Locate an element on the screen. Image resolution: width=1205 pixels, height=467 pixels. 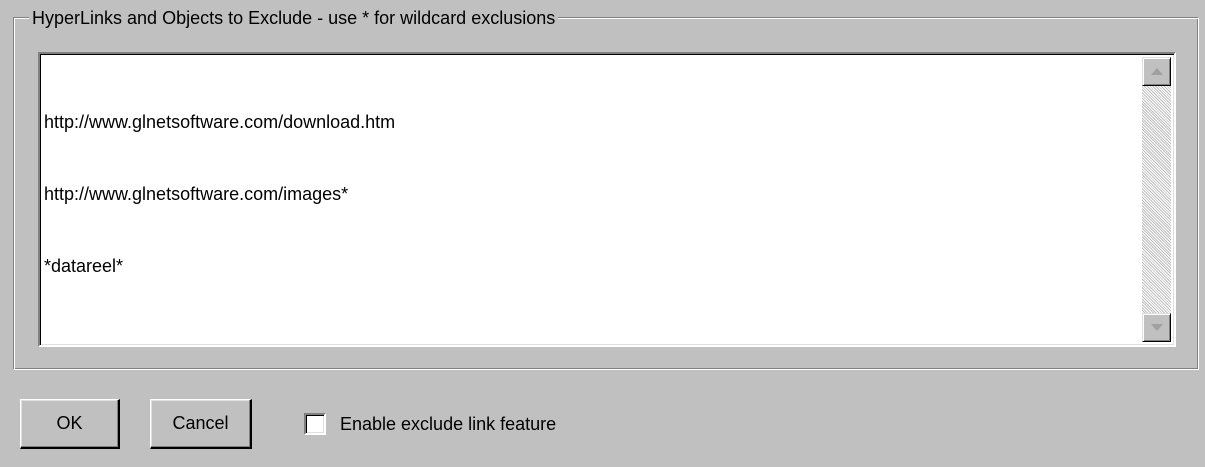
ok-button: OK is located at coordinates (70, 424).